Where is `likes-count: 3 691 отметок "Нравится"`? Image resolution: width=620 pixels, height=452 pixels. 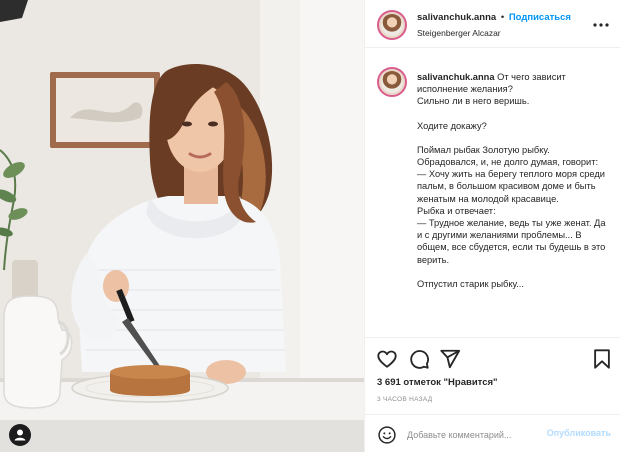
likes-count: 3 691 отметок "Нравится" is located at coordinates (437, 382).